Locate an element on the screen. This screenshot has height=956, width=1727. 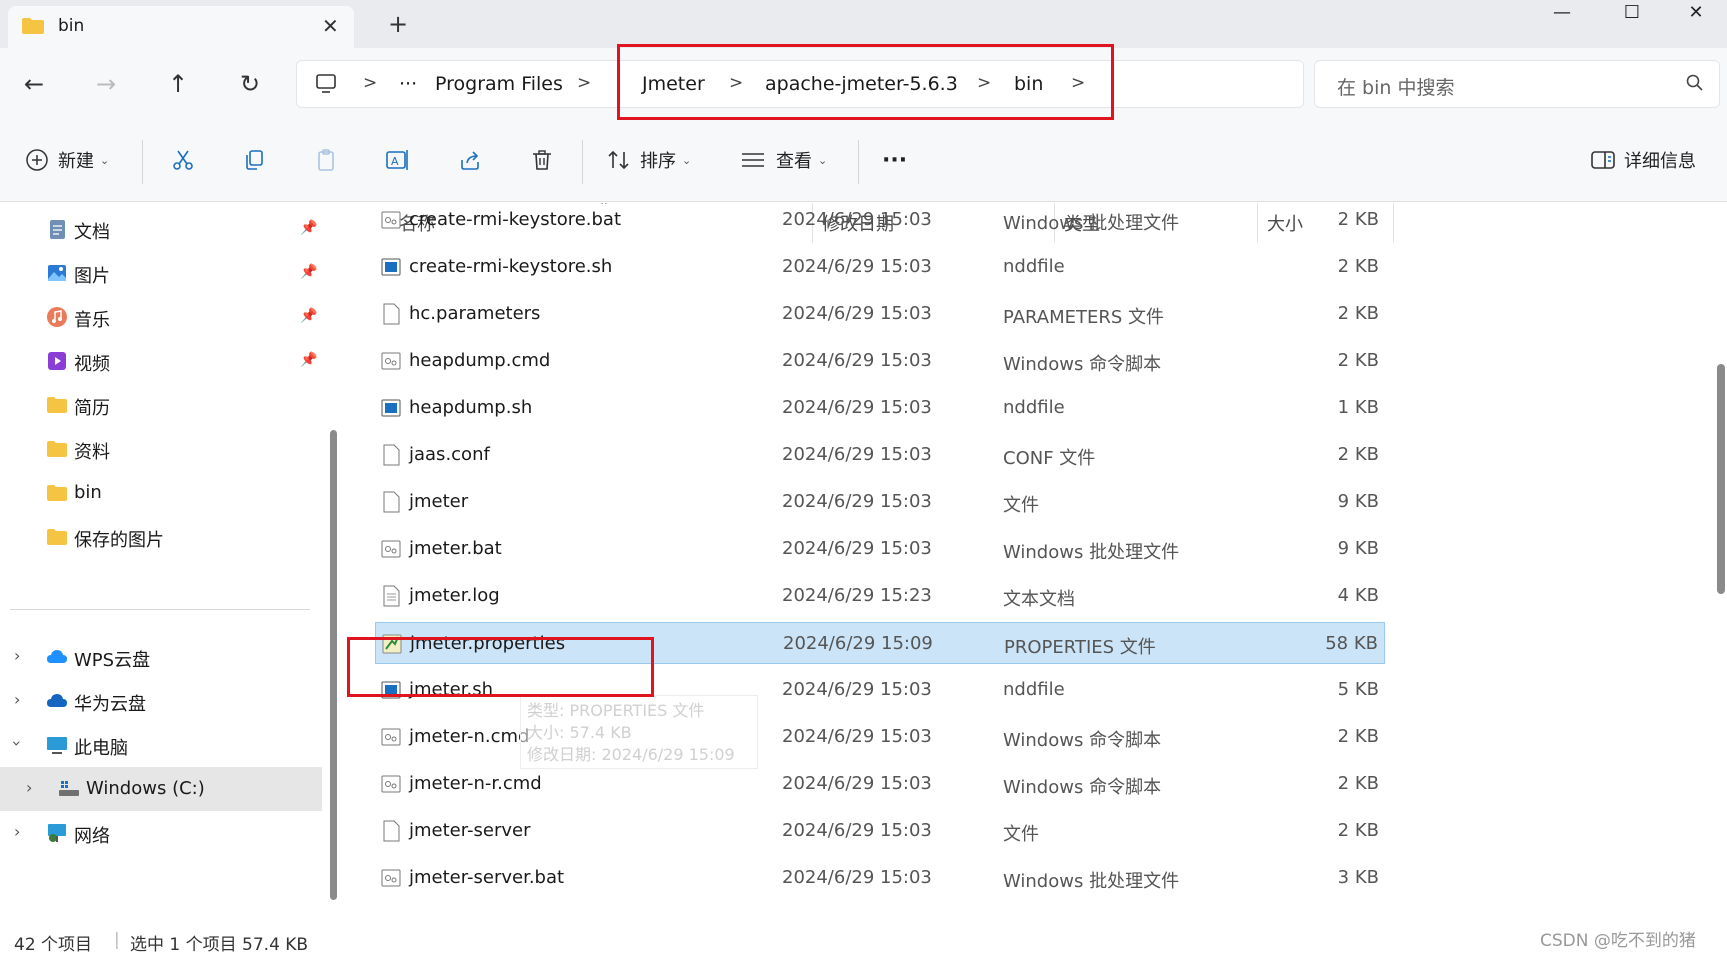
more-options-button: ··· is located at coordinates (894, 160).